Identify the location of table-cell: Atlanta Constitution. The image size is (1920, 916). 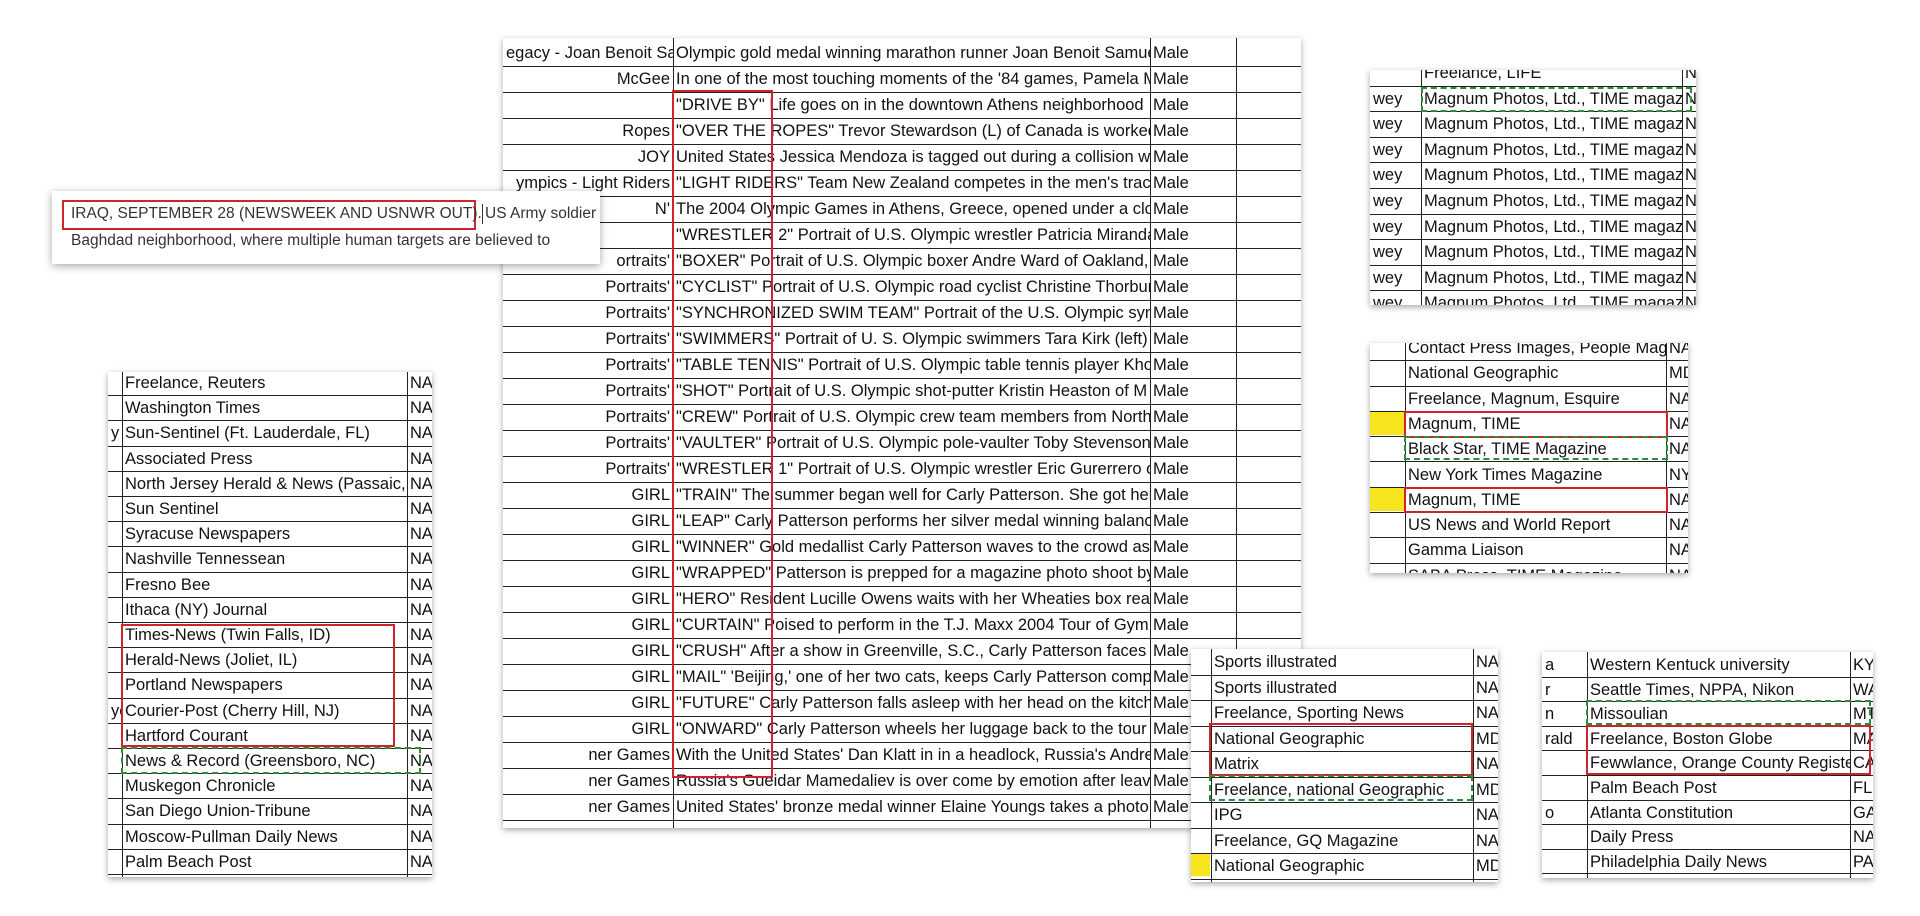
(1718, 812).